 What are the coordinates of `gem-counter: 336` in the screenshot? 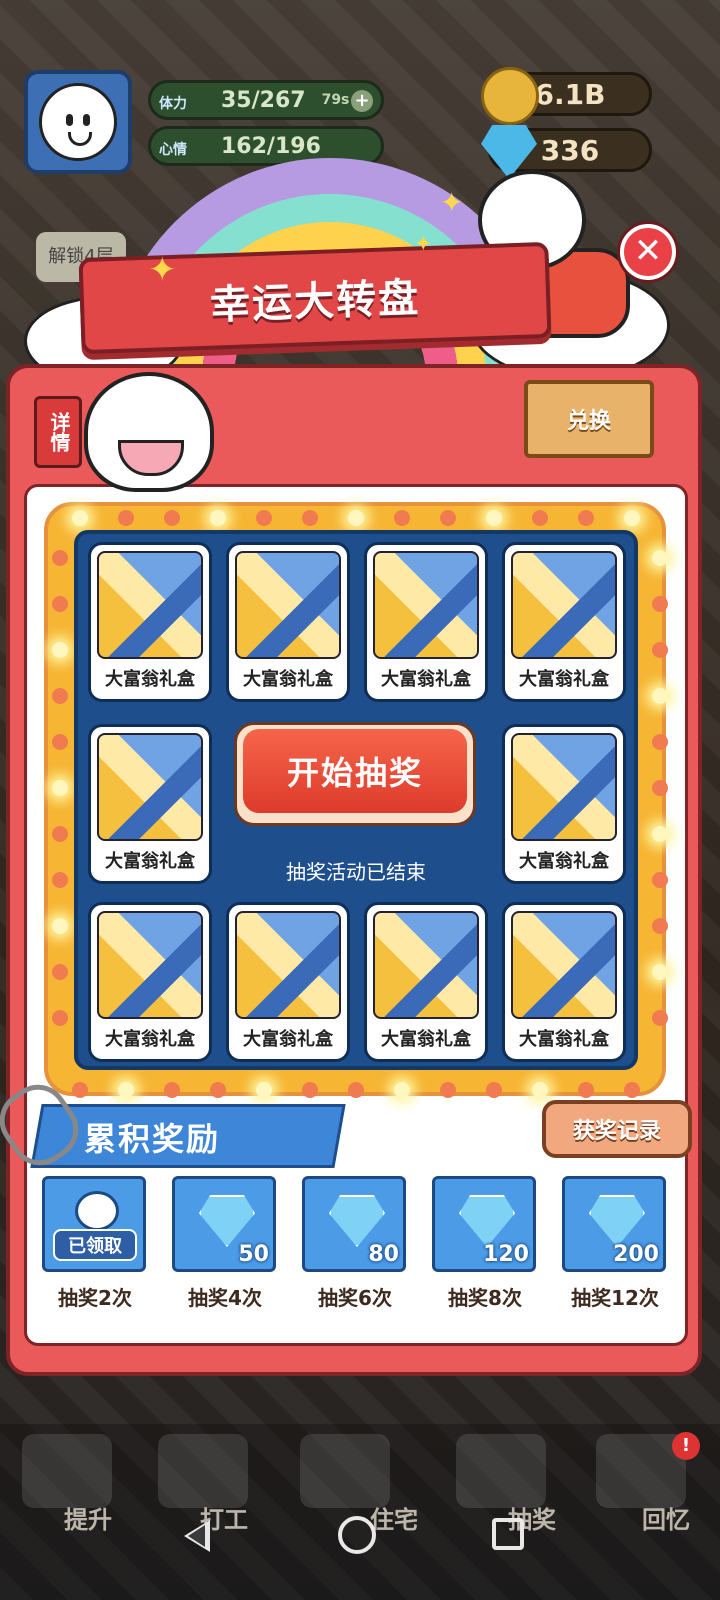 It's located at (566, 152).